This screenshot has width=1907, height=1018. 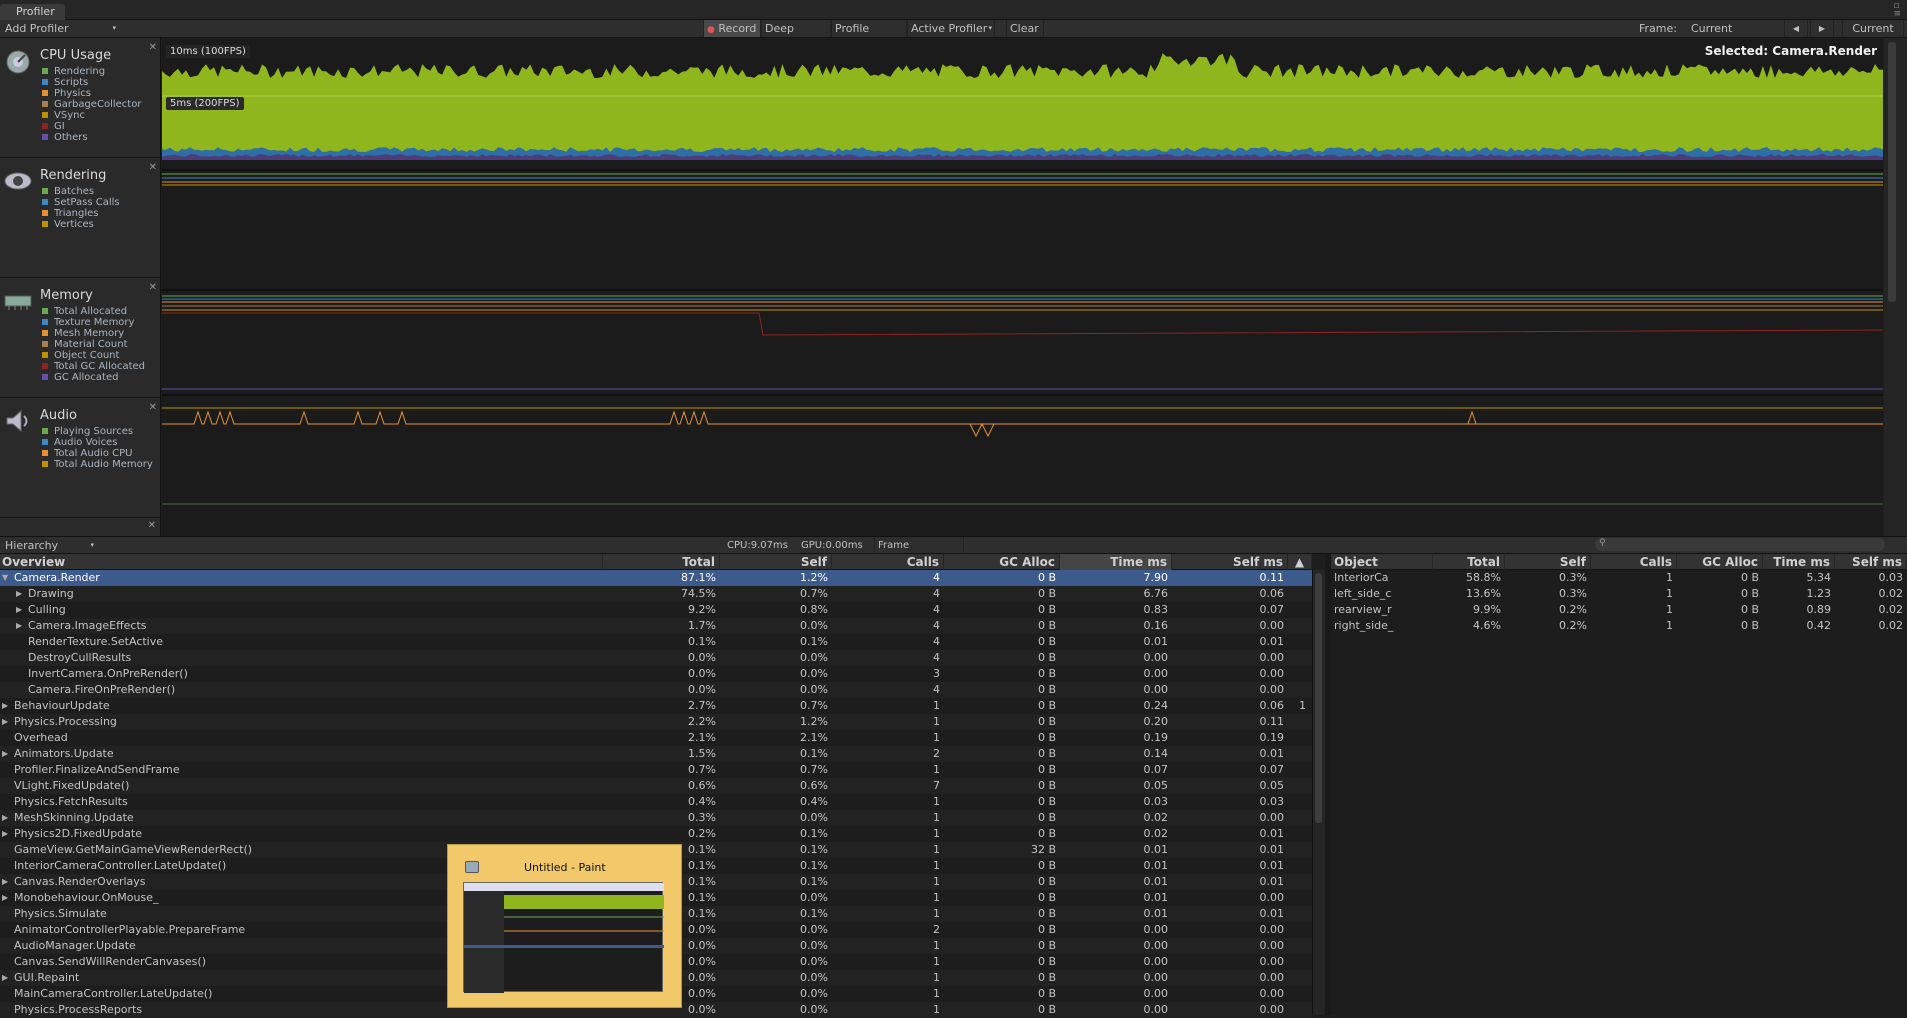 I want to click on active-profiler-dropdown: Active Profiler ▾, so click(x=951, y=28).